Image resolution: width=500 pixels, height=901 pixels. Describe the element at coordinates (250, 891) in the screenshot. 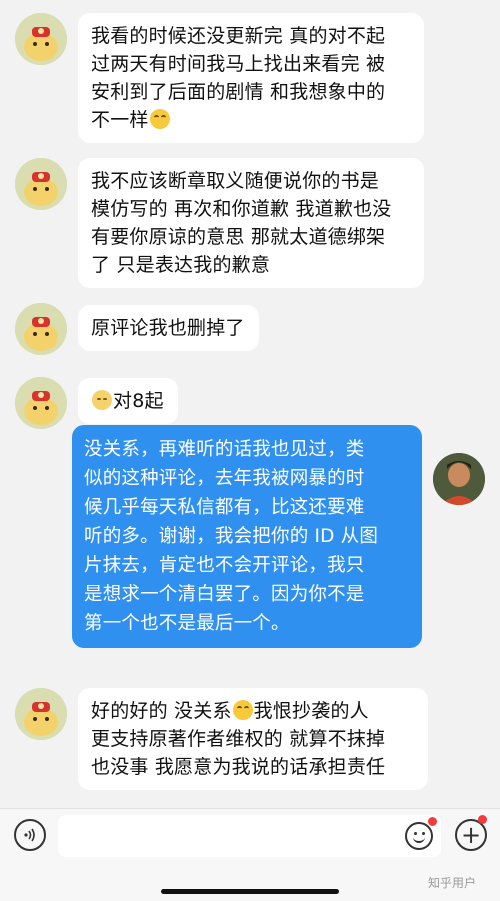

I see `home-indicator` at that location.